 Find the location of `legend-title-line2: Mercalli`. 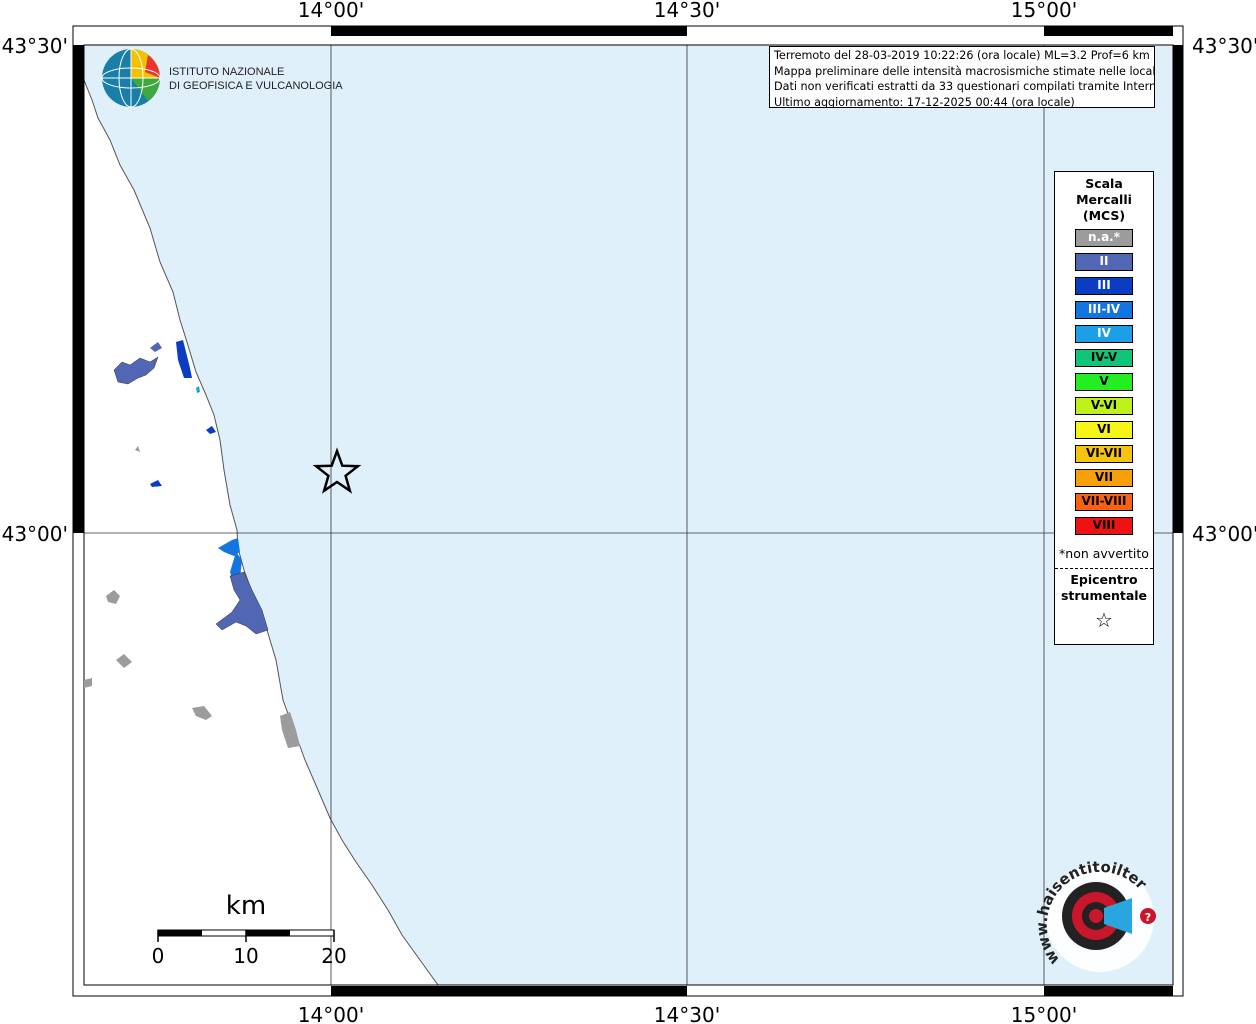

legend-title-line2: Mercalli is located at coordinates (1104, 199).